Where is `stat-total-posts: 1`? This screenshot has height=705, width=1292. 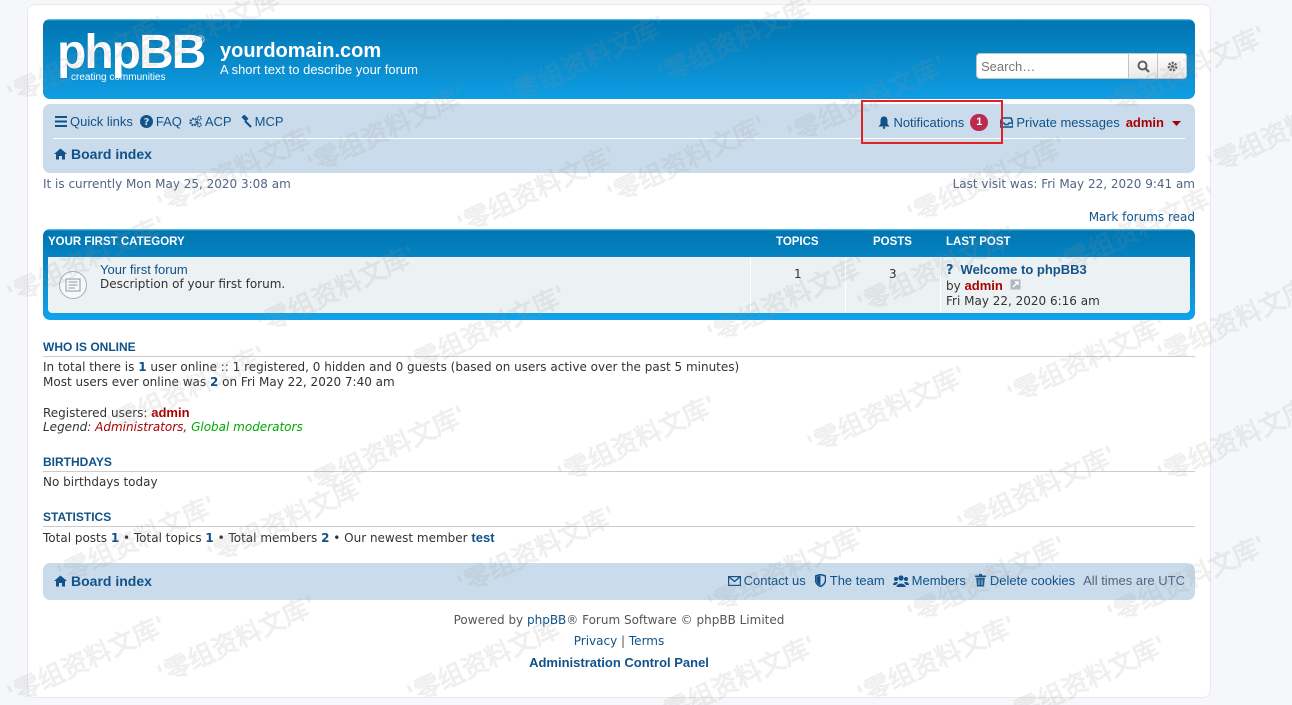
stat-total-posts: 1 is located at coordinates (115, 538).